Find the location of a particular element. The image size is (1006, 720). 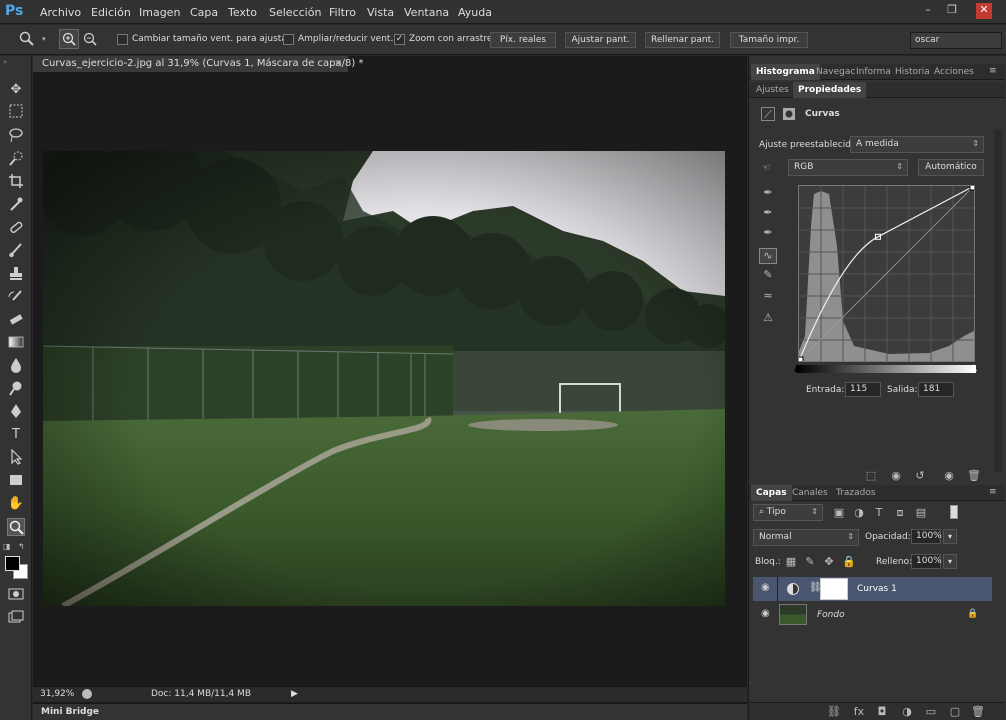

tab-histograma: Histograma is located at coordinates (785, 72).